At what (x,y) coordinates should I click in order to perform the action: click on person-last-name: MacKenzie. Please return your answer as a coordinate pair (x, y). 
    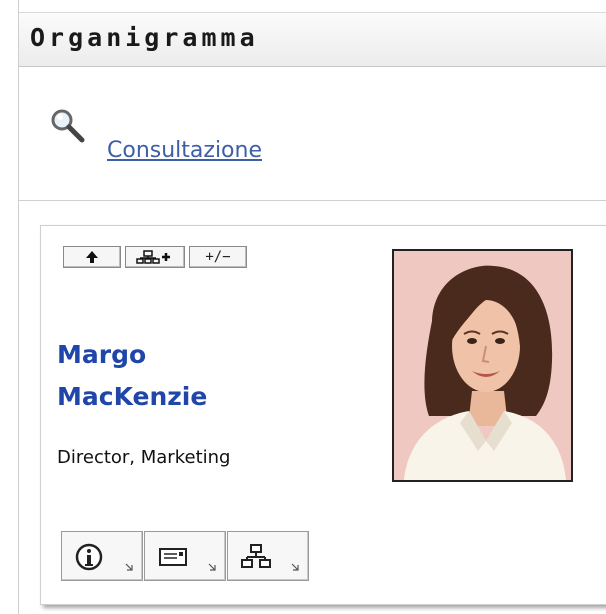
    Looking at the image, I should click on (132, 396).